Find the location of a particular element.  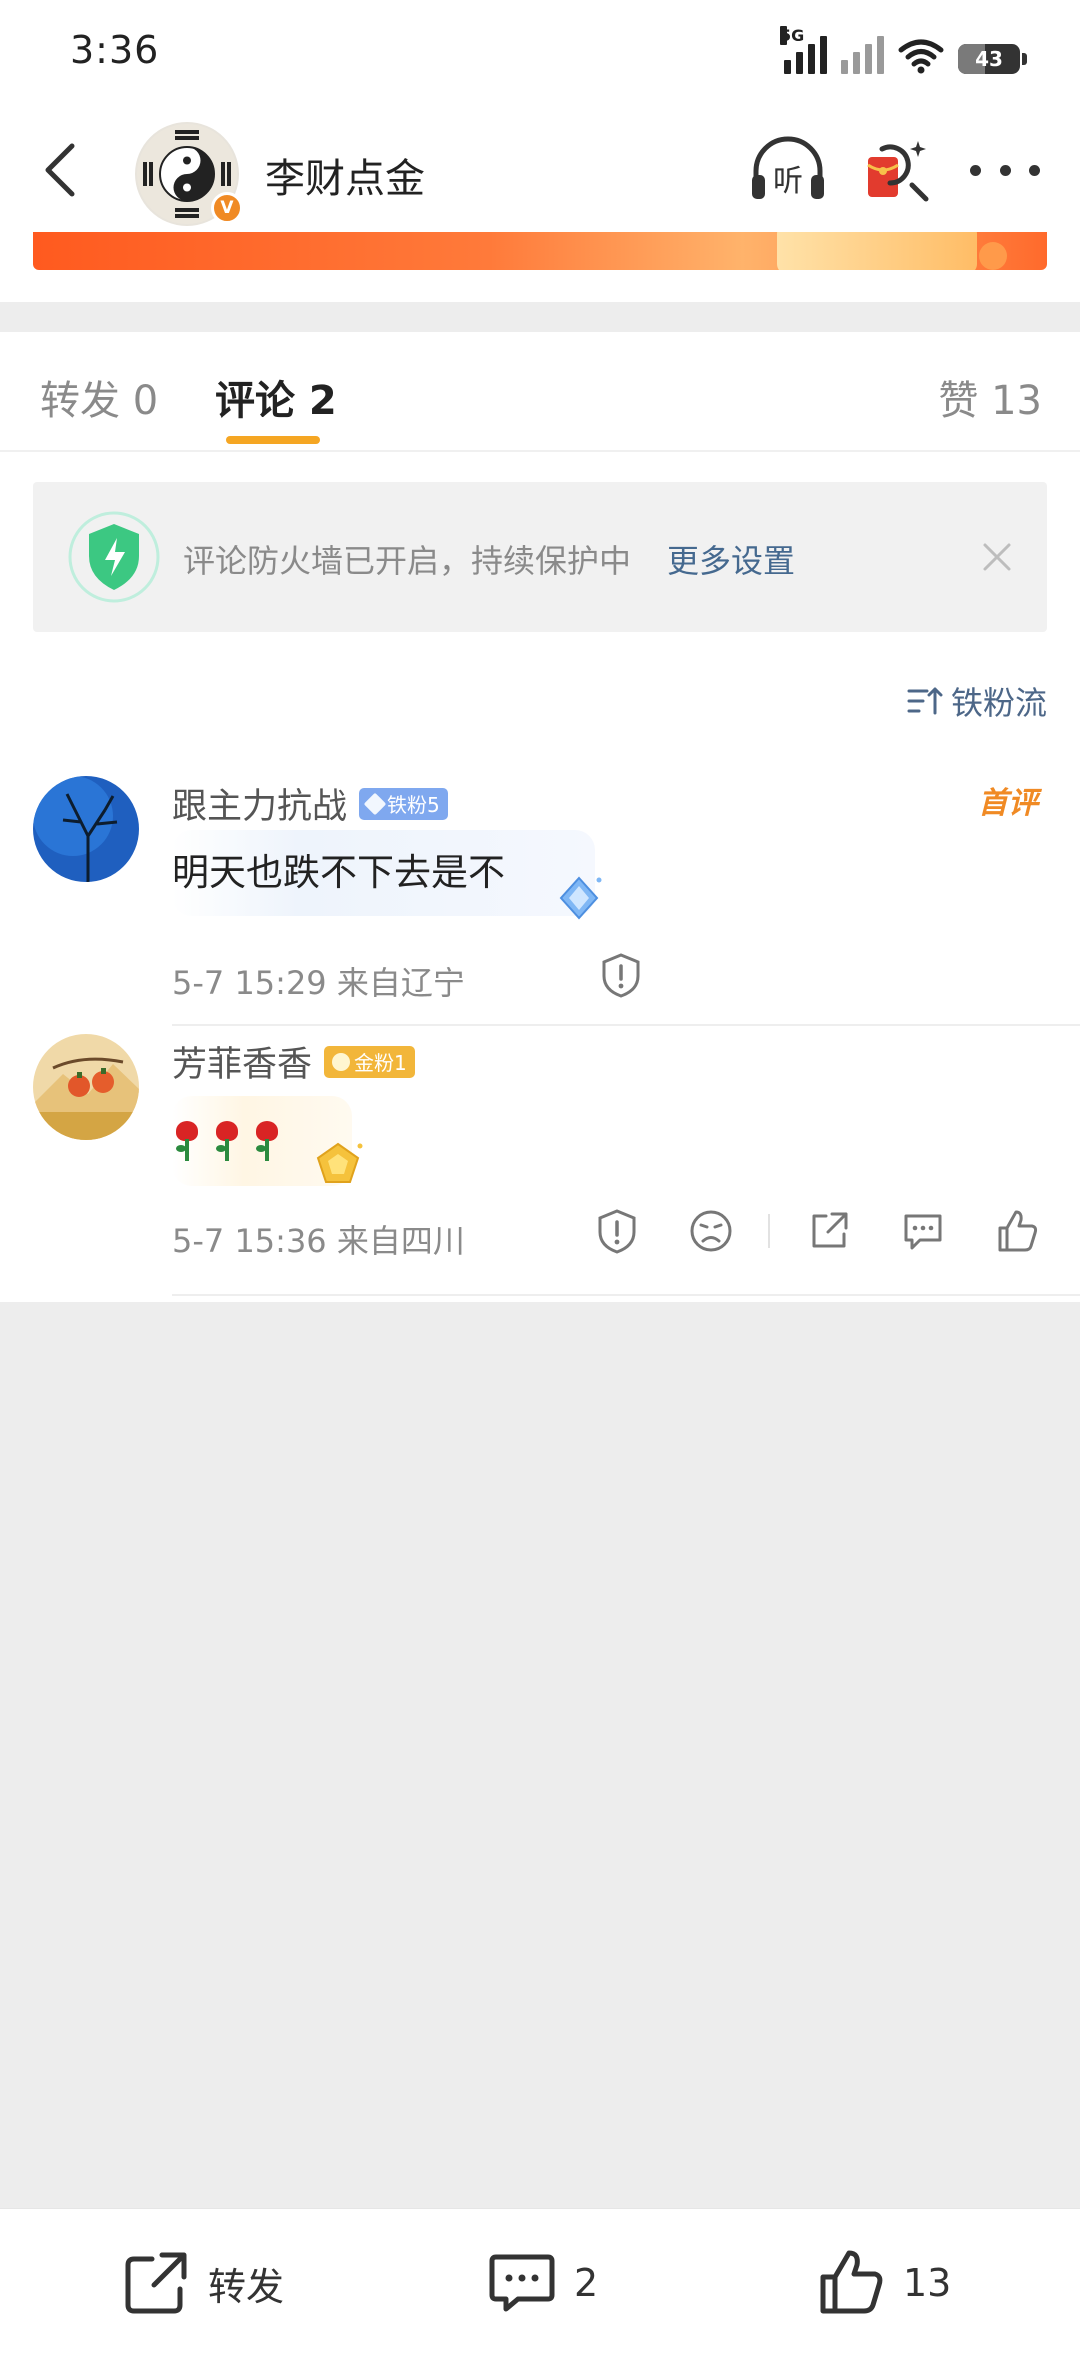

fan-badge: 金粉1 is located at coordinates (369, 1061).